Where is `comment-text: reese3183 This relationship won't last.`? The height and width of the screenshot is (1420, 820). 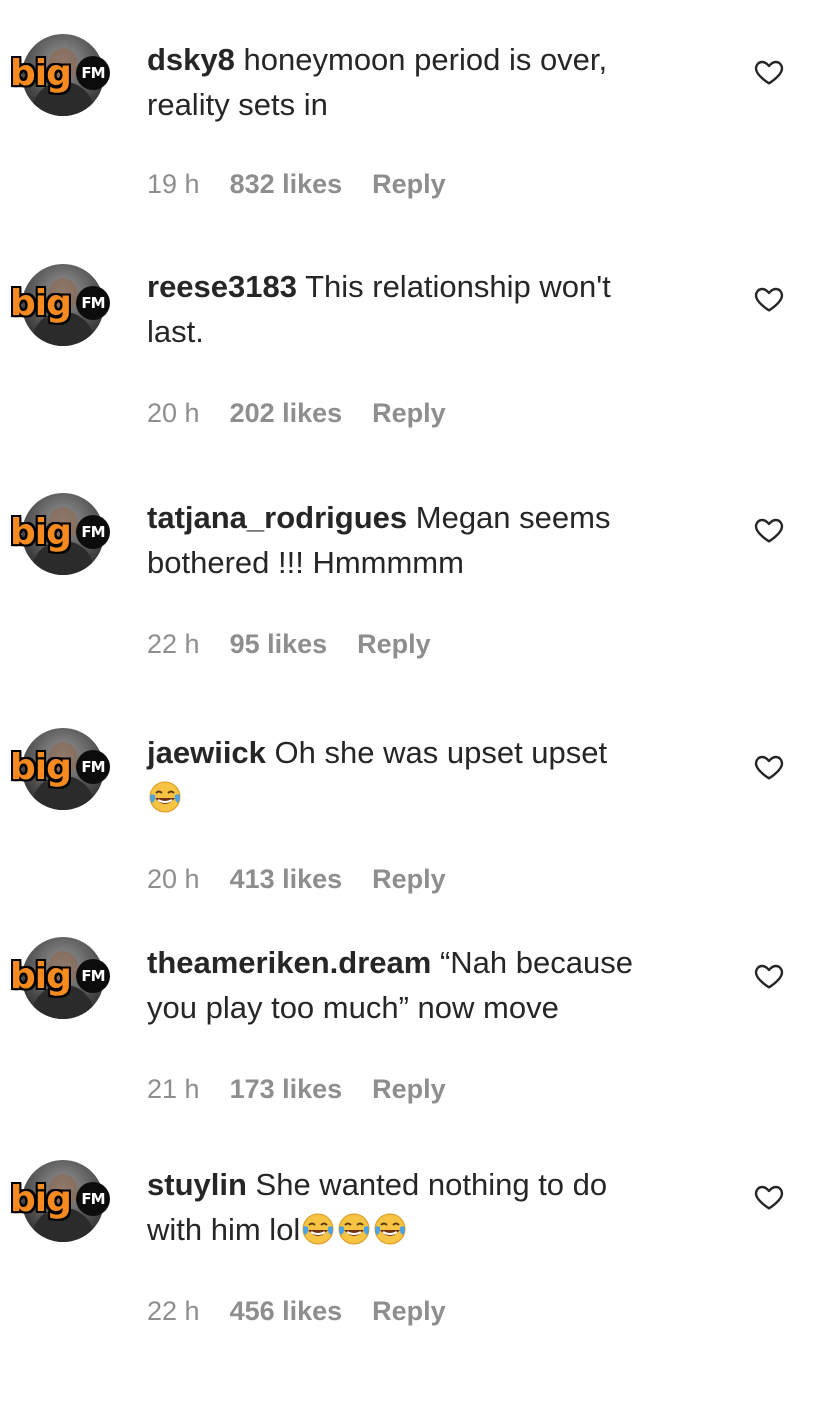
comment-text: reese3183 This relationship won't last. is located at coordinates (442, 309).